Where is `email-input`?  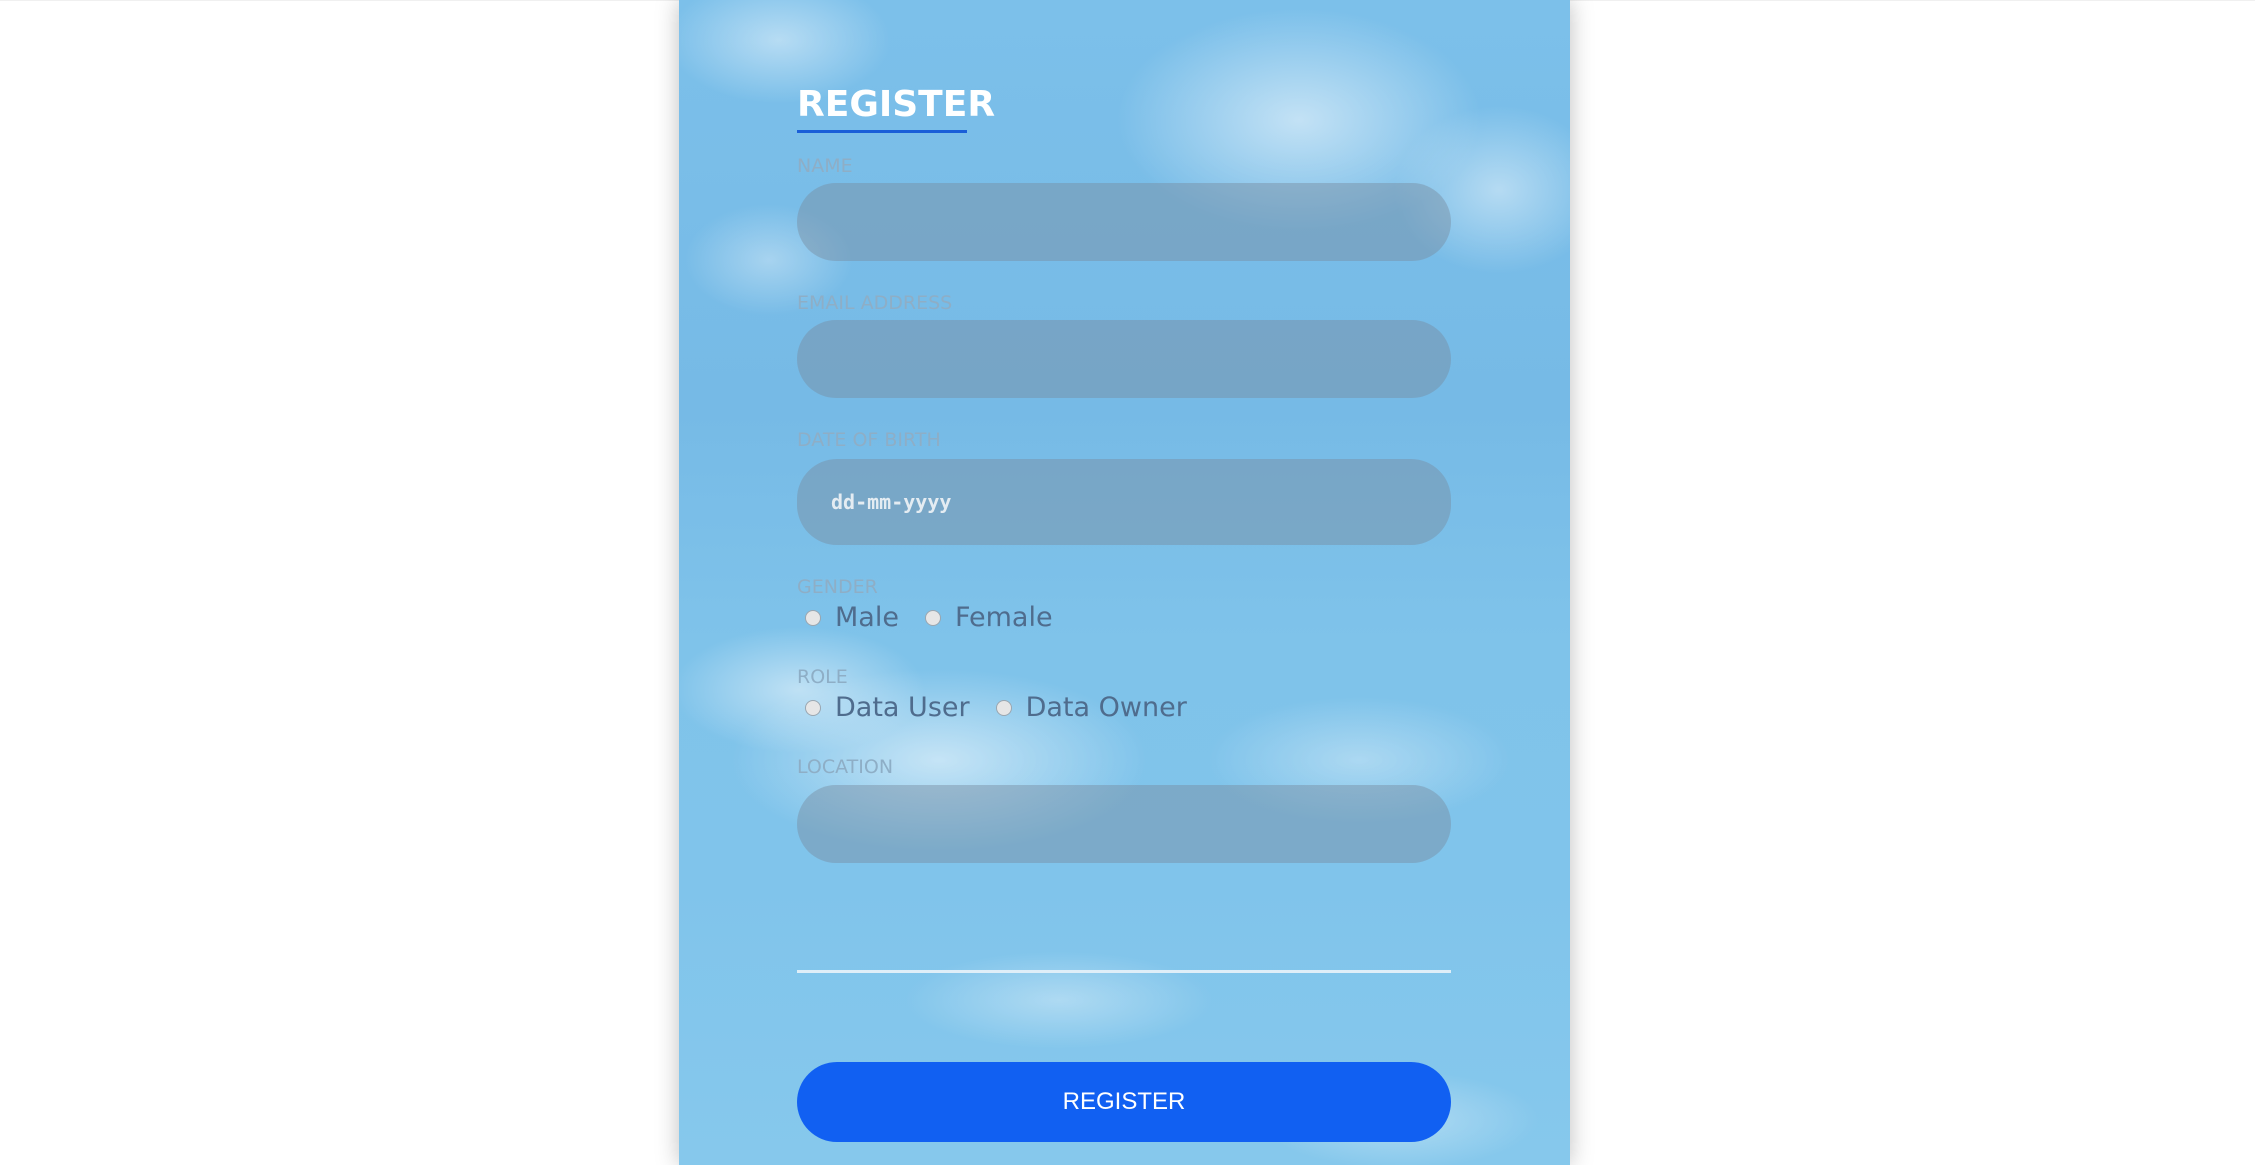
email-input is located at coordinates (1124, 359).